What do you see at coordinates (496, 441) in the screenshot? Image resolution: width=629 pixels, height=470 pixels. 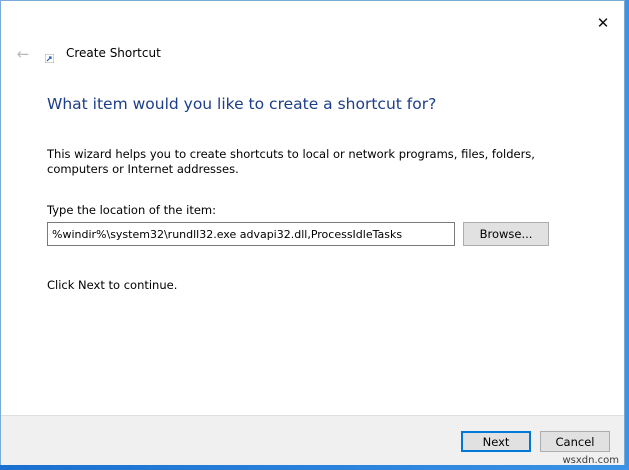 I see `next-button: Next` at bounding box center [496, 441].